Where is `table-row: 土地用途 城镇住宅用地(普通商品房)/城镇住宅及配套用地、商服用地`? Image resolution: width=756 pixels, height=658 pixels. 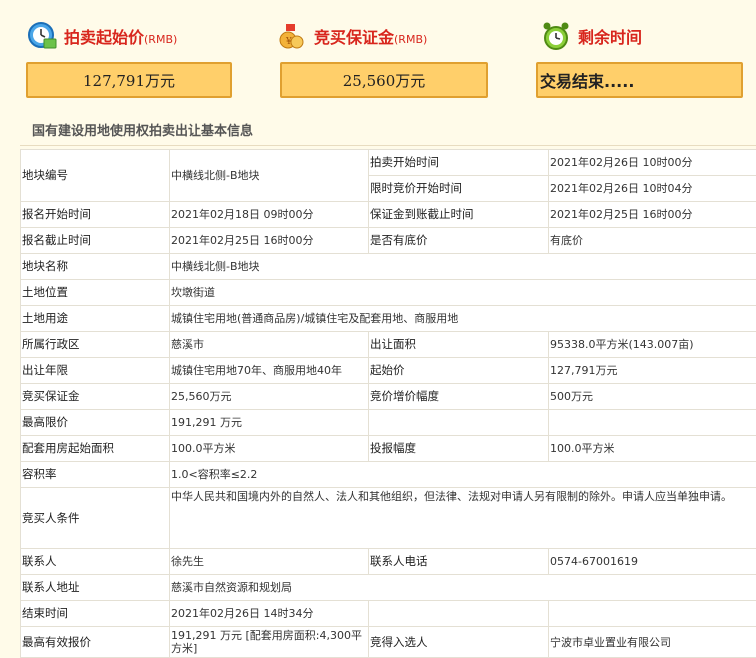
table-row: 土地用途 城镇住宅用地(普通商品房)/城镇住宅及配套用地、商服用地 is located at coordinates (388, 319).